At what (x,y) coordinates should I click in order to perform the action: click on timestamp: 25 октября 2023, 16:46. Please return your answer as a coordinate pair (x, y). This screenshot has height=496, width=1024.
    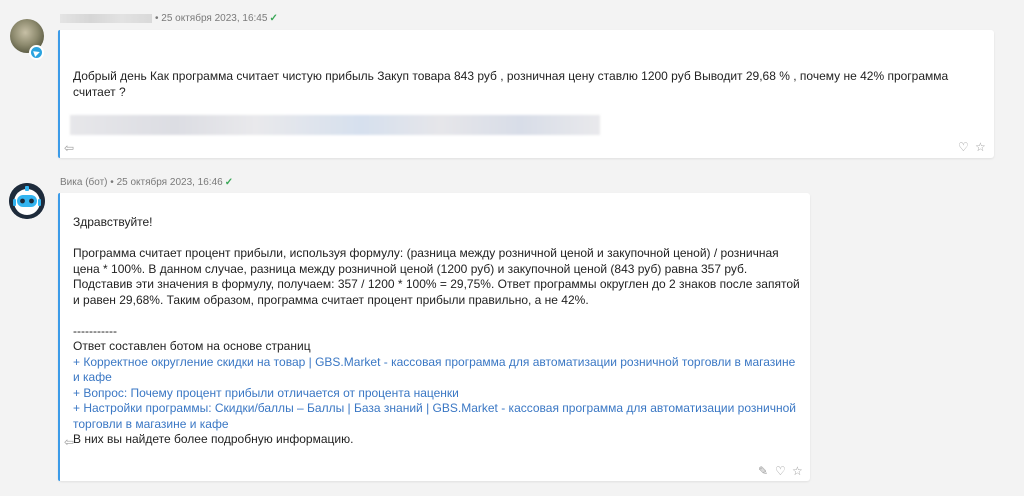
    Looking at the image, I should click on (169, 182).